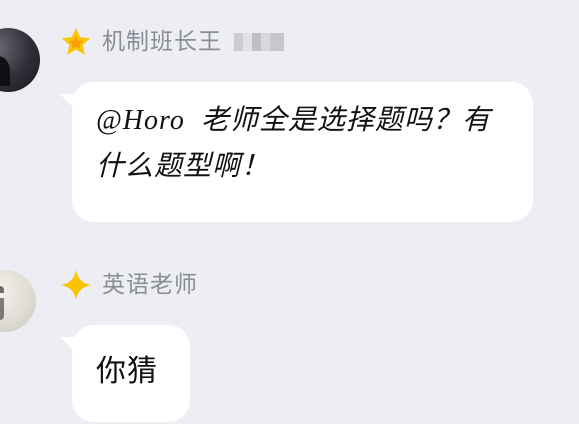 This screenshot has width=579, height=424. I want to click on redacted-name-mosaic, so click(259, 42).